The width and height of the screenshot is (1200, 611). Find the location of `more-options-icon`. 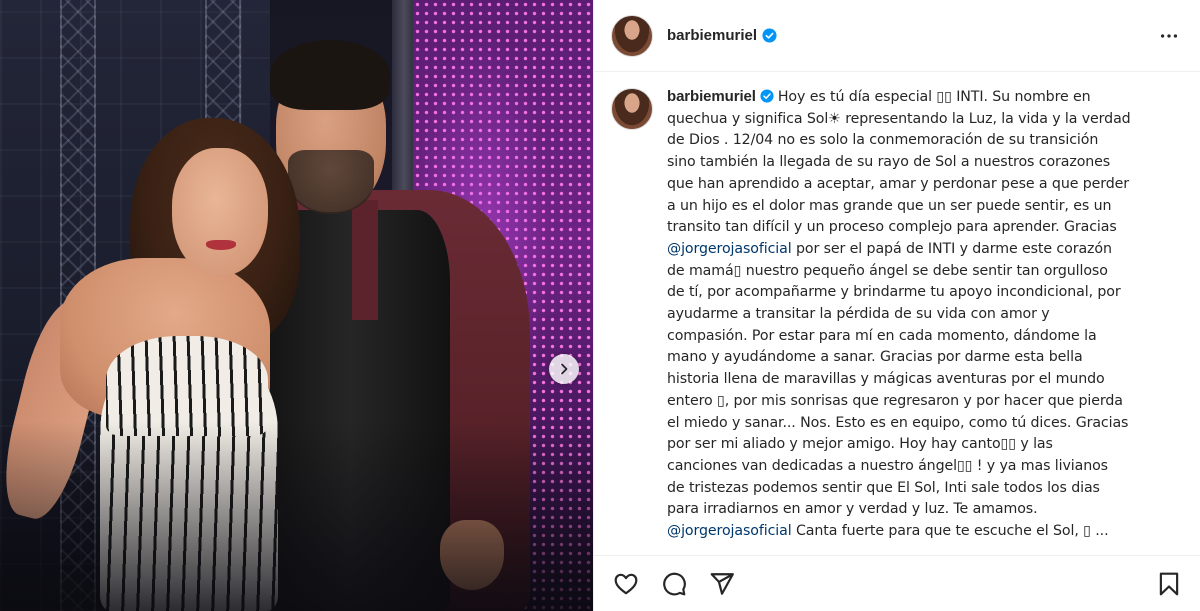

more-options-icon is located at coordinates (1169, 36).